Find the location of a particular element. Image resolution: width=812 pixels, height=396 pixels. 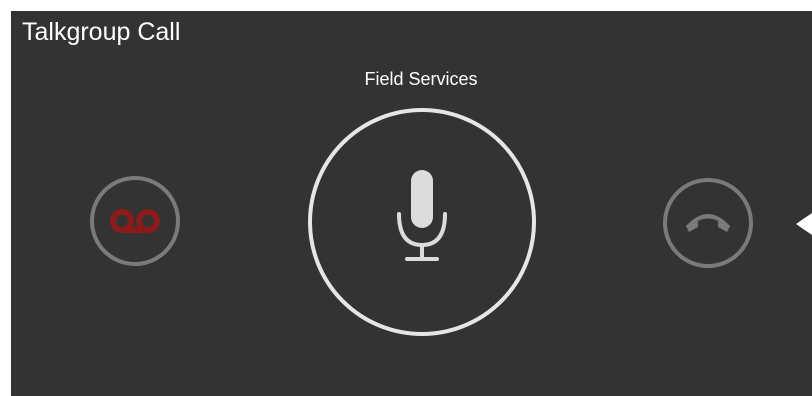

voicemail-icon is located at coordinates (135, 221).